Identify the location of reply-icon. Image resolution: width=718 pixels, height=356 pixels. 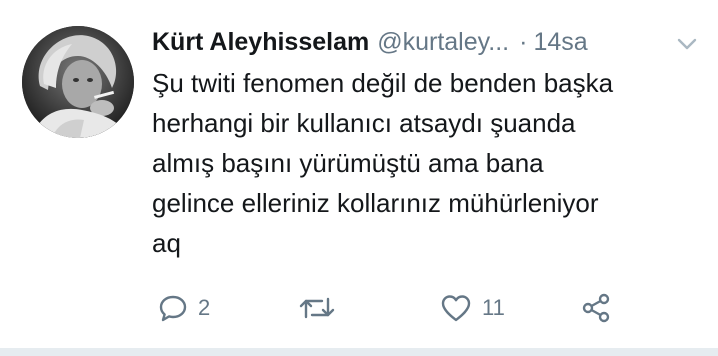
(173, 308).